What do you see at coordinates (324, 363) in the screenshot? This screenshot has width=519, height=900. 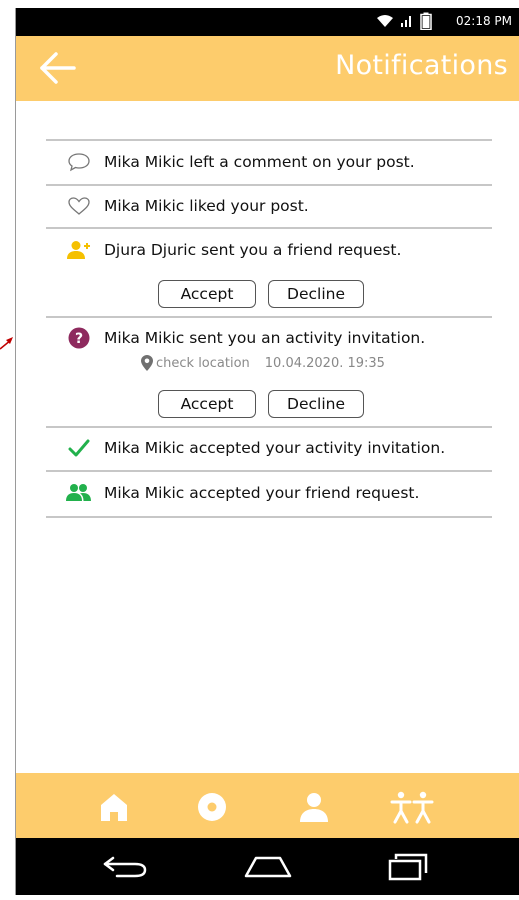 I see `invitation-date: 10.04.2020. 19:35` at bounding box center [324, 363].